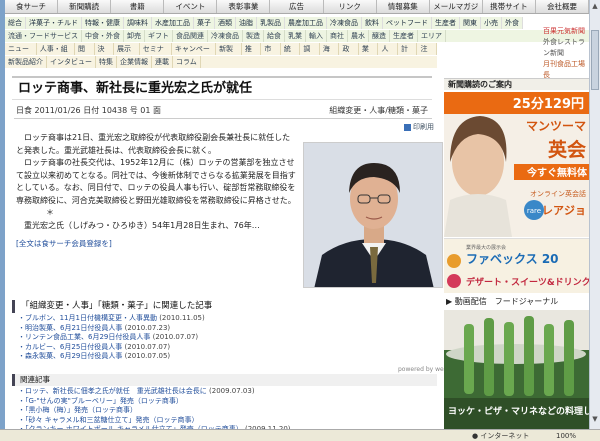  I want to click on nav-item: 情報募集, so click(403, 6).